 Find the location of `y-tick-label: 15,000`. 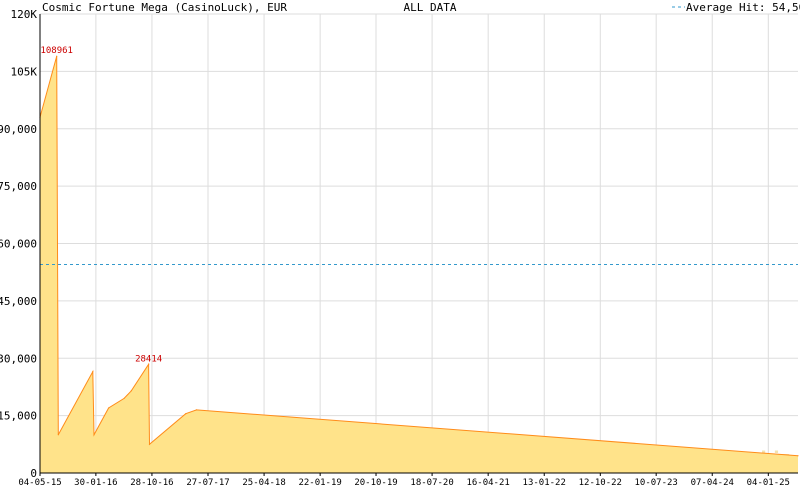

y-tick-label: 15,000 is located at coordinates (18, 416).